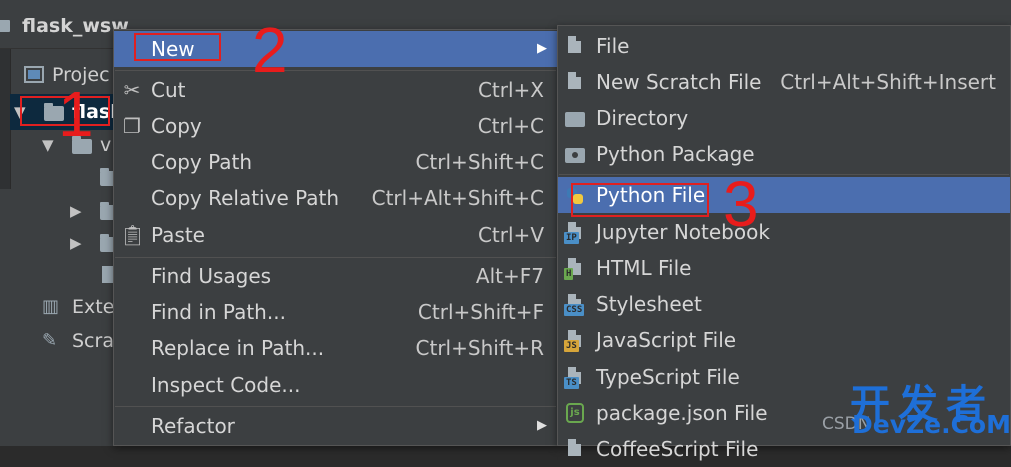  I want to click on submenu-item-stylesheet: CSS Stylesheet, so click(784, 304).